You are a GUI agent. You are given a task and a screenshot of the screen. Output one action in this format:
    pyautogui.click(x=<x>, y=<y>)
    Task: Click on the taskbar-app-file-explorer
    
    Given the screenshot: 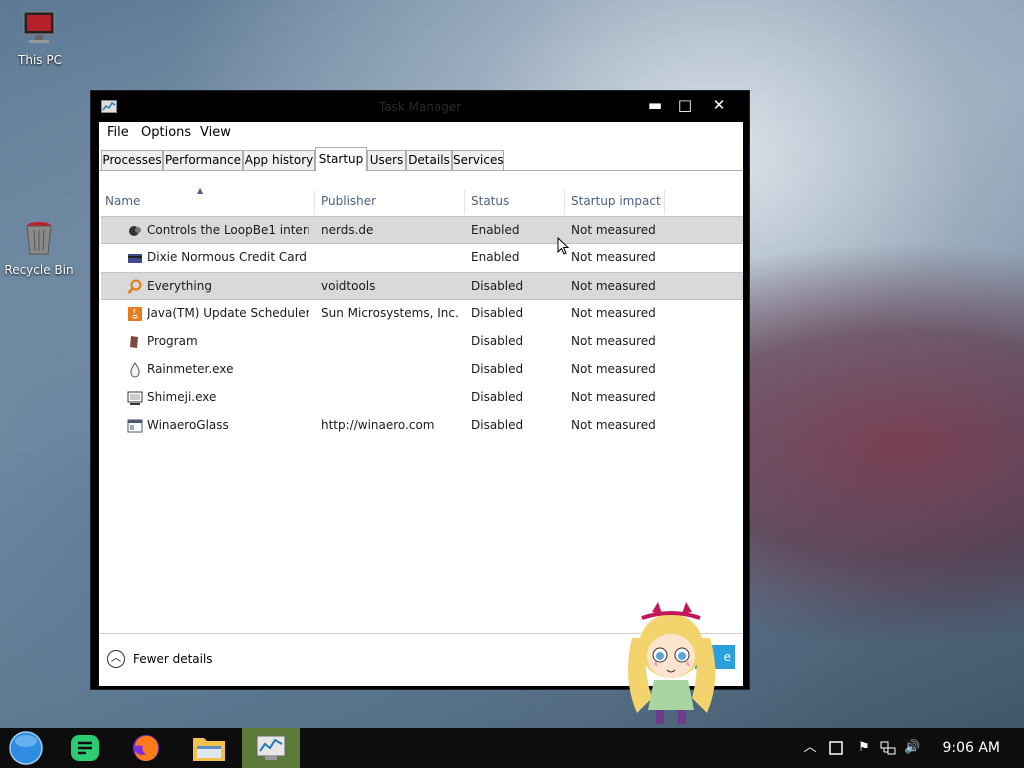 What is the action you would take?
    pyautogui.click(x=209, y=748)
    